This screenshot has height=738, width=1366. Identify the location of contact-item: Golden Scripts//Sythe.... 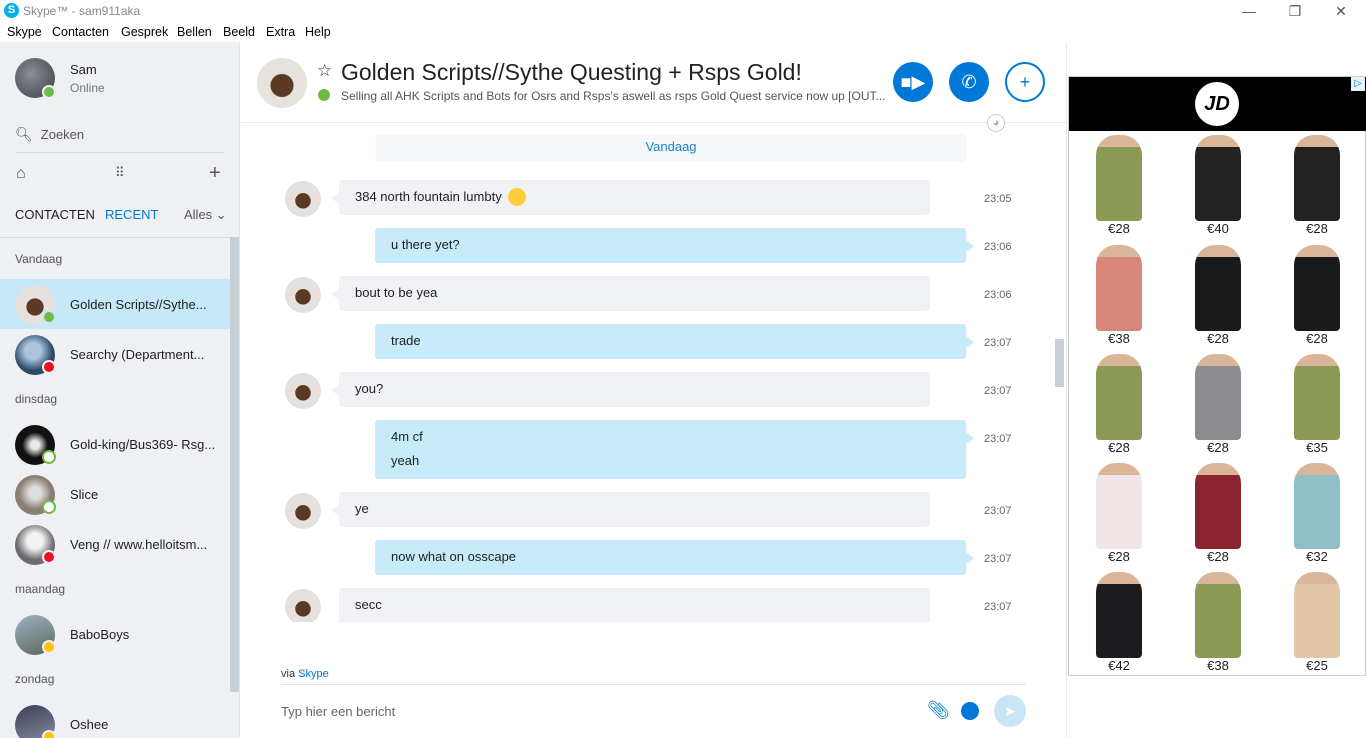
(115, 304).